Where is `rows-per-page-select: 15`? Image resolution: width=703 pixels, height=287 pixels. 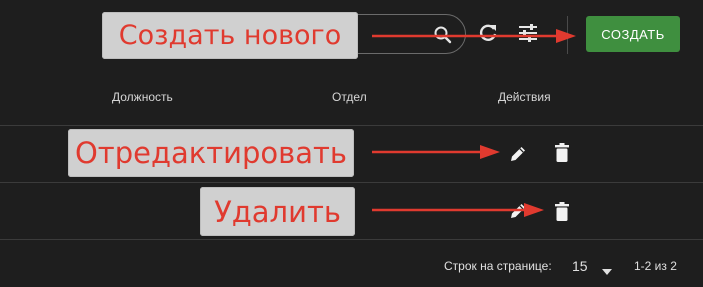 rows-per-page-select: 15 is located at coordinates (592, 266).